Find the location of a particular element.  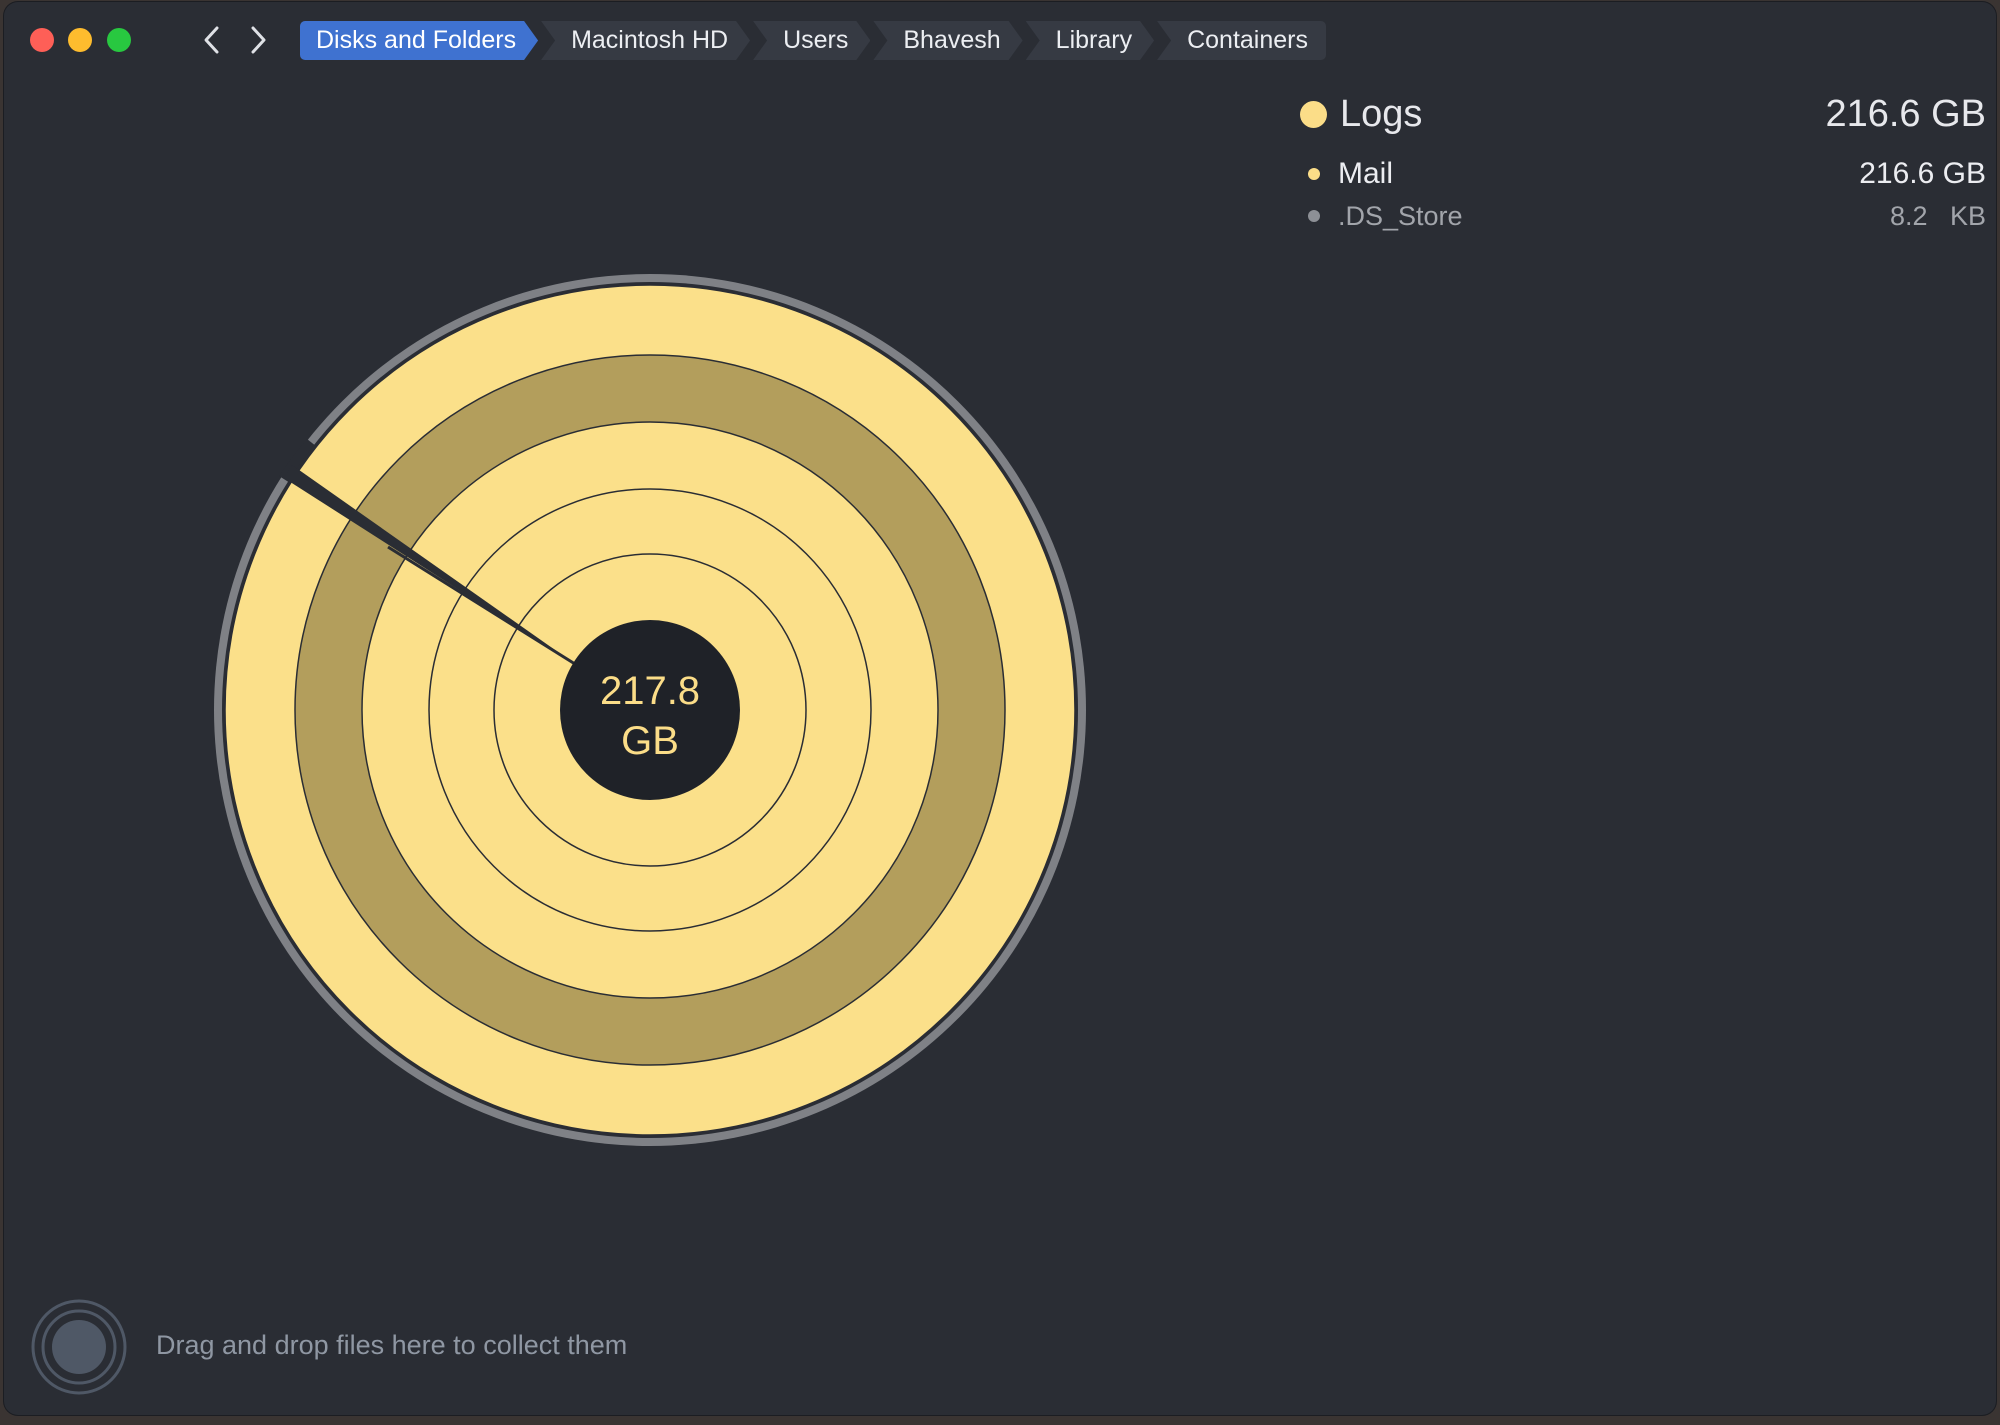

selected-item-size: 216.6 GB is located at coordinates (1905, 113).